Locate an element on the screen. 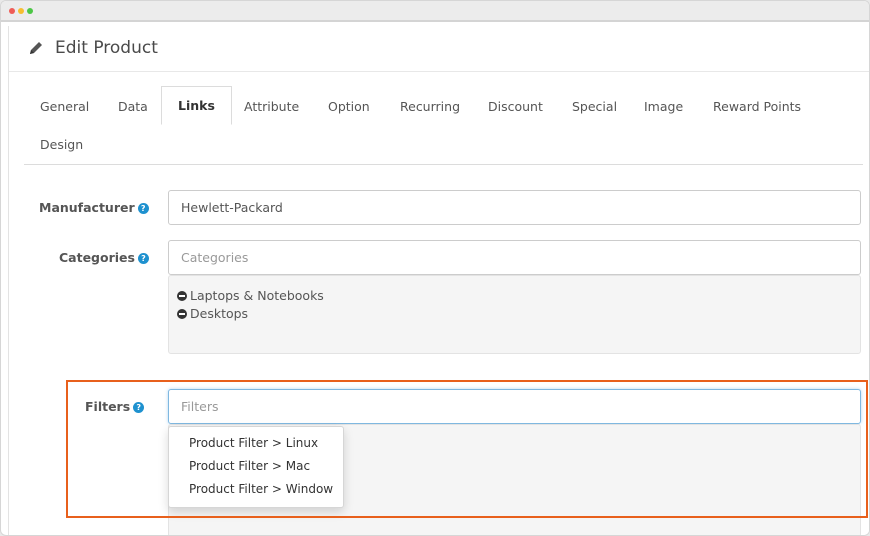 This screenshot has height=536, width=870. categories-label: Categories? is located at coordinates (104, 257).